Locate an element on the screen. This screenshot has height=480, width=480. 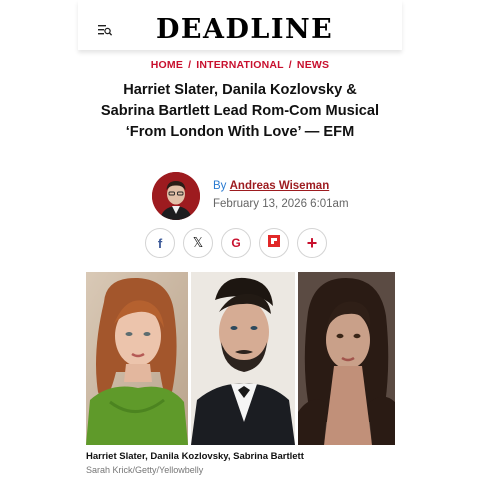
byline: By Andreas Wiseman is located at coordinates (271, 186).